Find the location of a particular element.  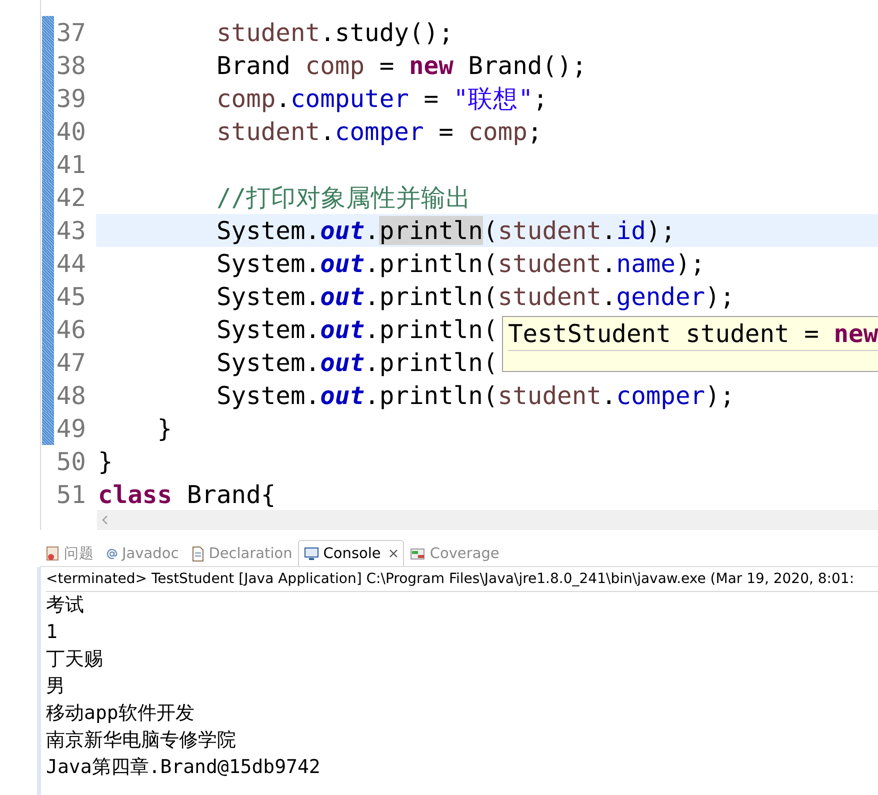

console-output-line: Java第四章.Brand@15db9742 is located at coordinates (184, 767).